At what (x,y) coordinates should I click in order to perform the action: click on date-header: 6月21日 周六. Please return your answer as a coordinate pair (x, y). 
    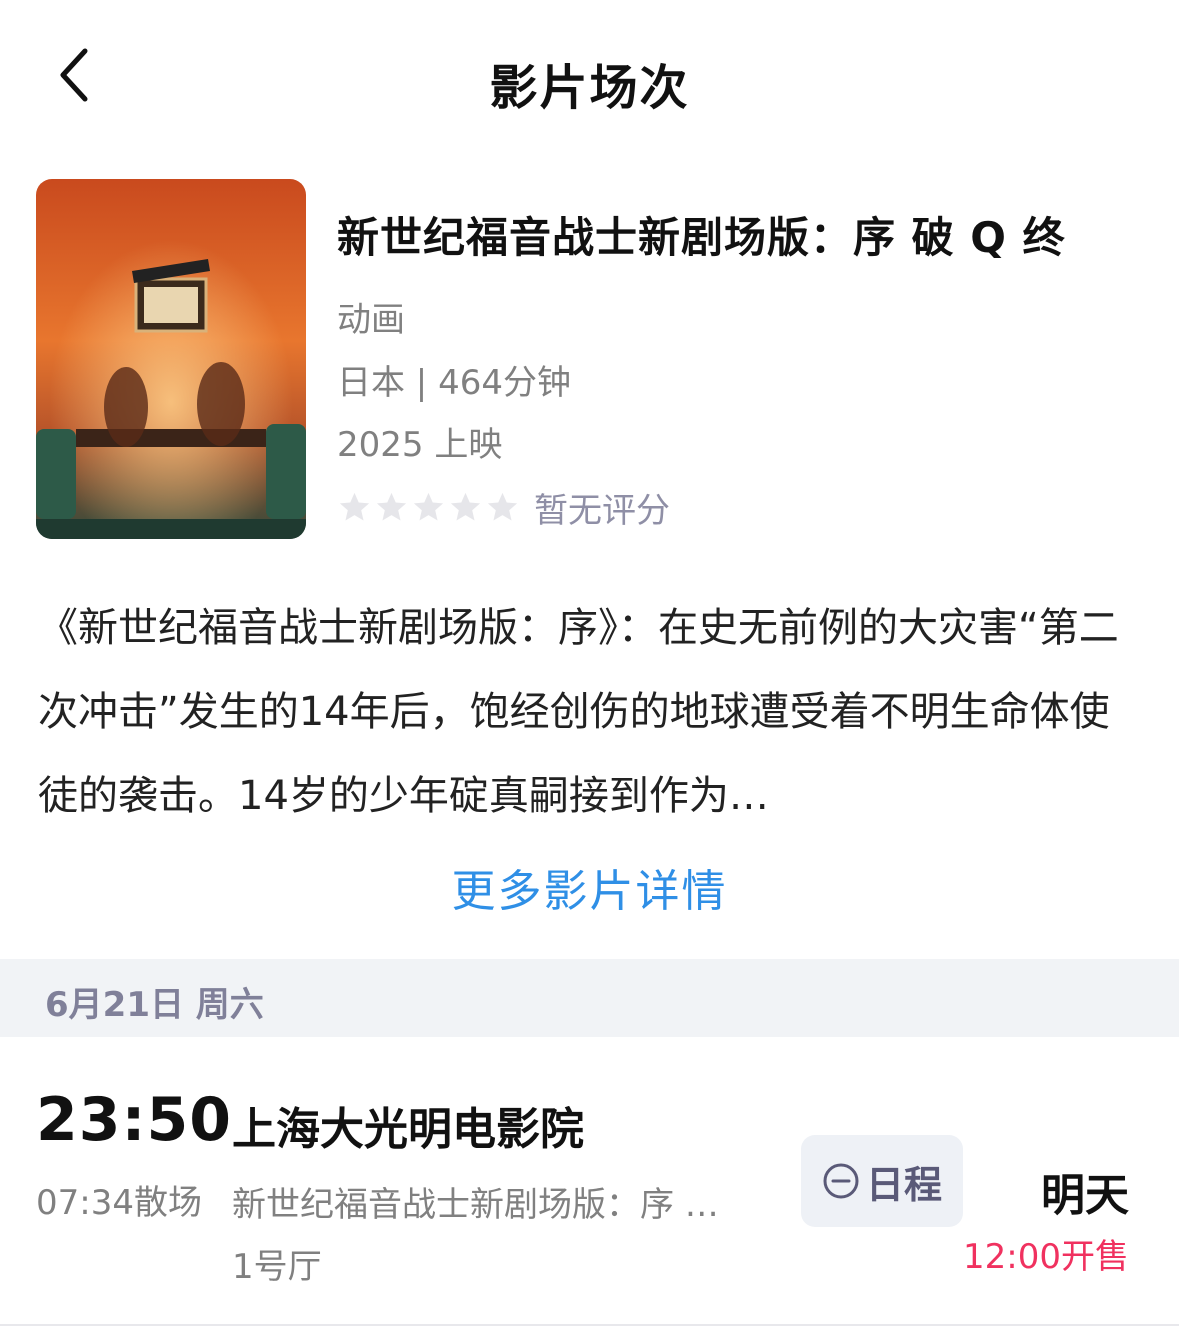
    Looking at the image, I should click on (589, 998).